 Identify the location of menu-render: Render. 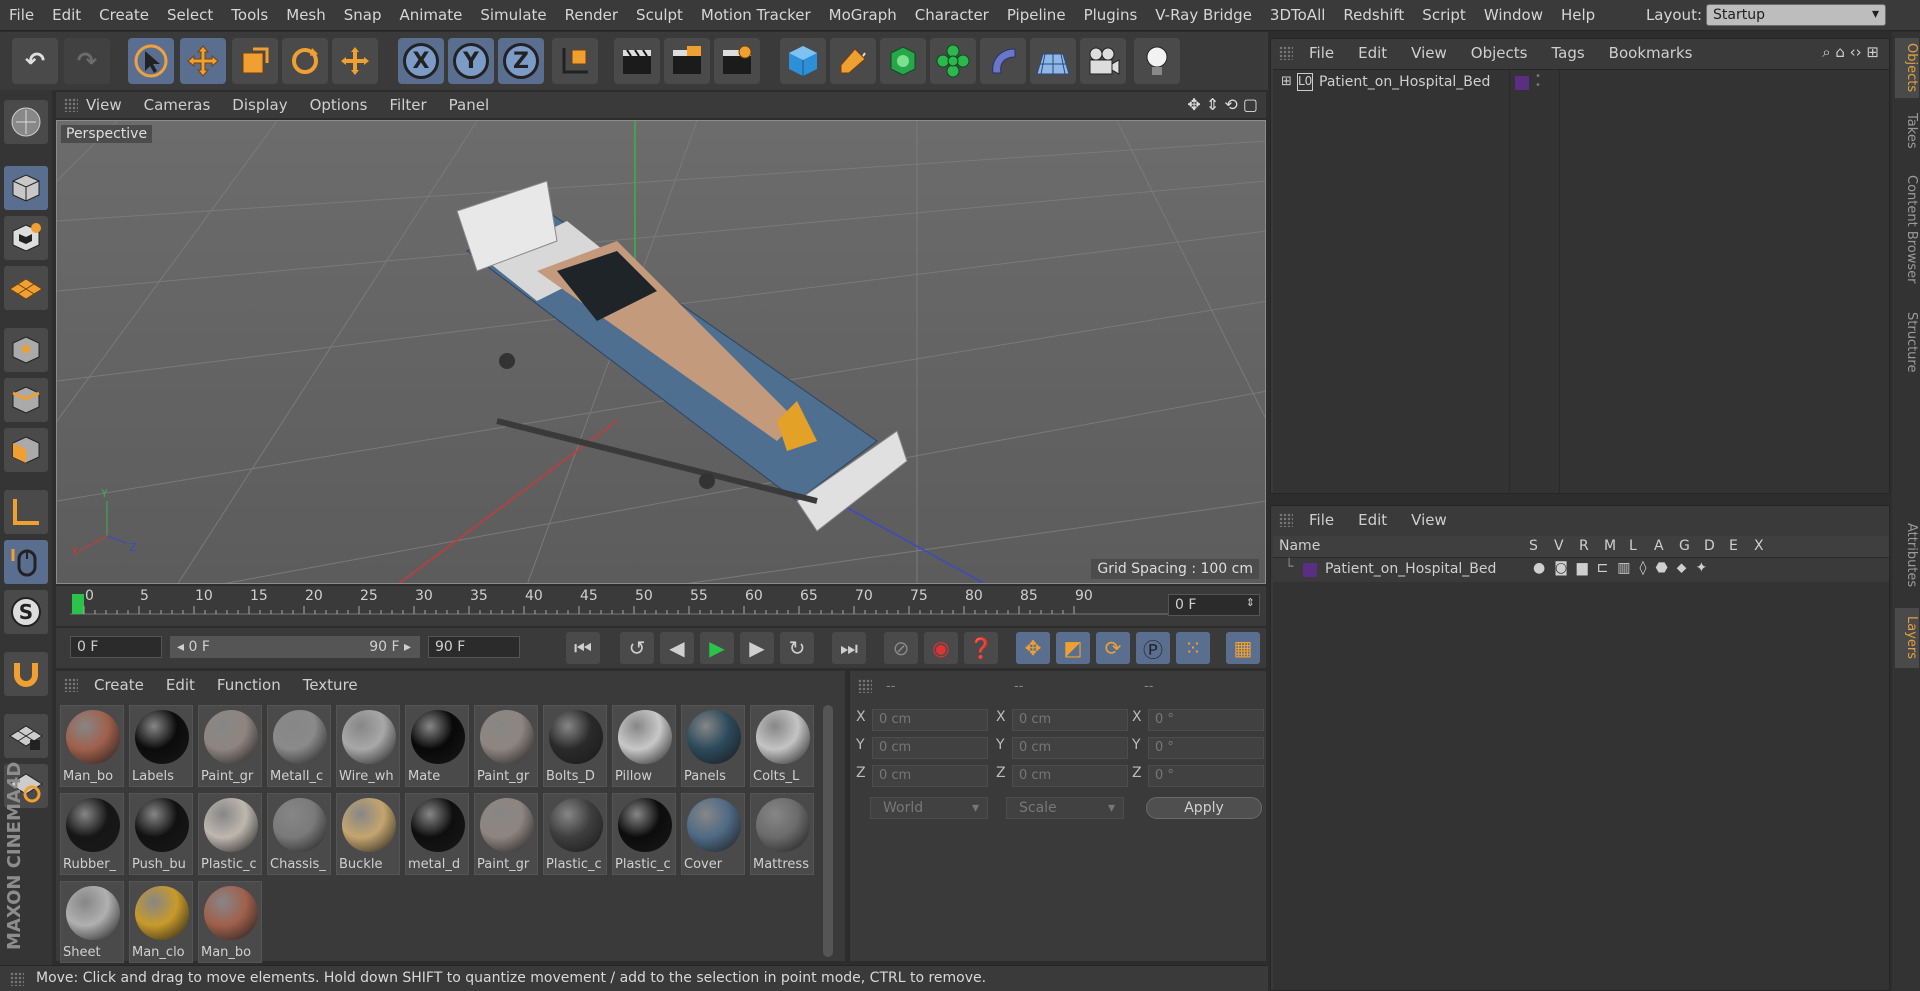
(591, 15).